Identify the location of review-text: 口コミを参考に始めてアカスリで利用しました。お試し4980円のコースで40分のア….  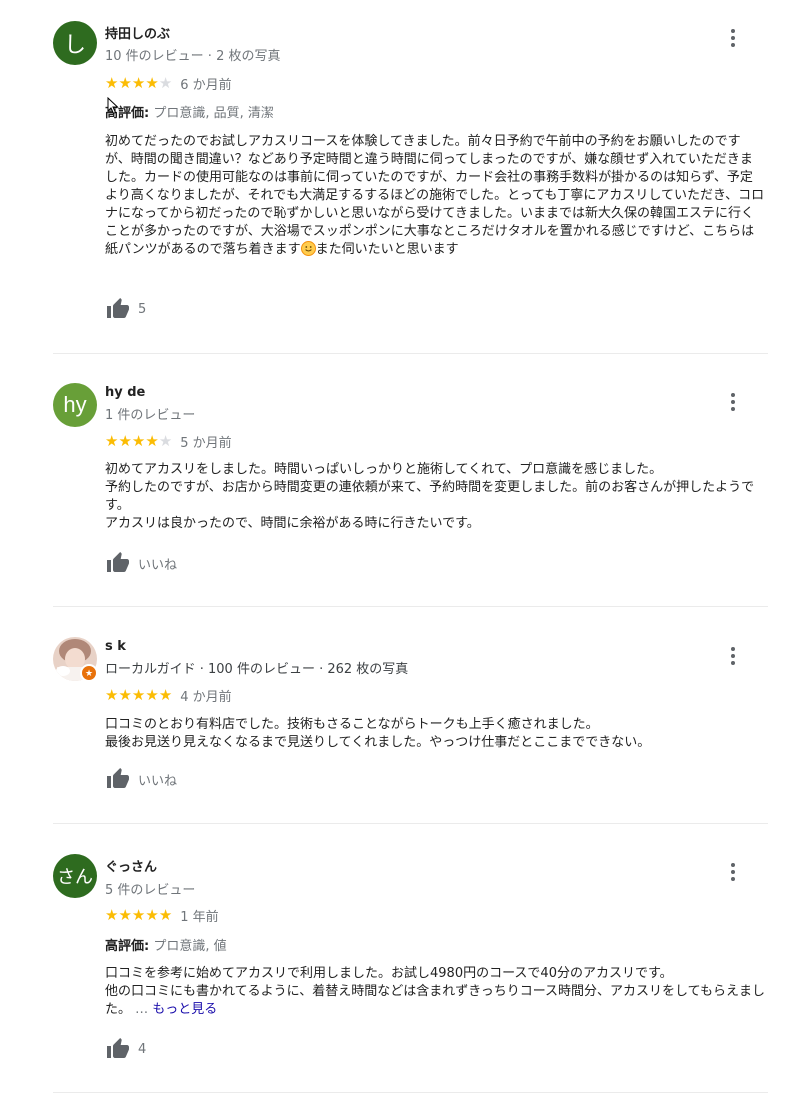
(435, 991).